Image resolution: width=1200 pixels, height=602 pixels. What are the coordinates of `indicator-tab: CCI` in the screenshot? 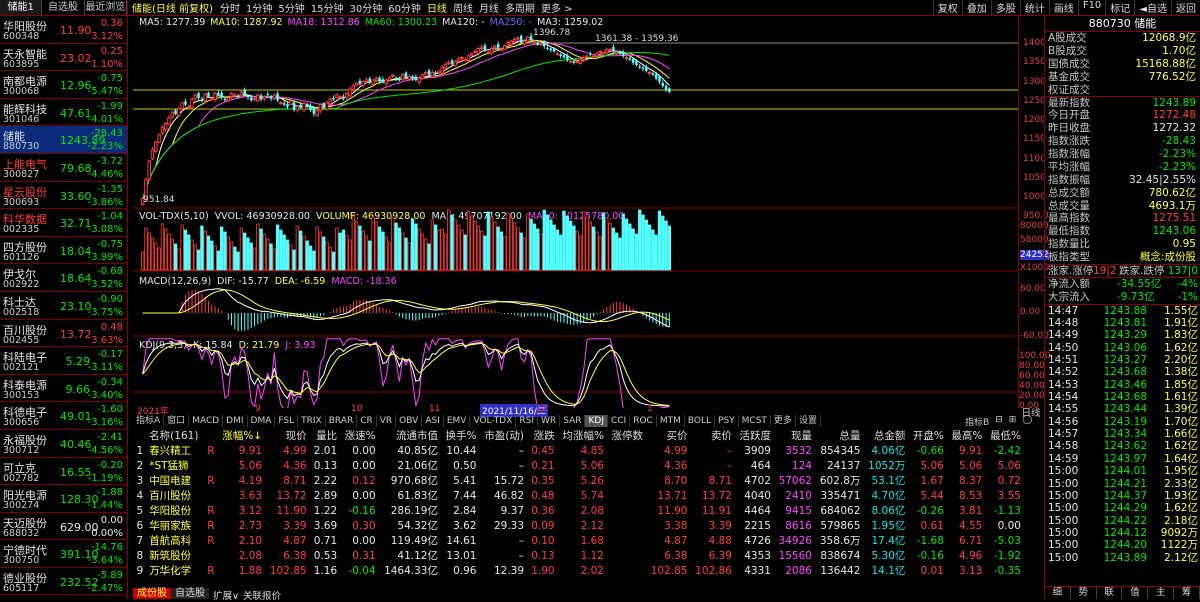 It's located at (619, 421).